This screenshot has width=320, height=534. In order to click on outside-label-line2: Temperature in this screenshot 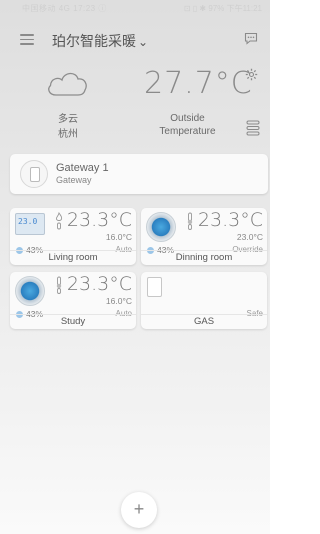, I will do `click(187, 131)`.